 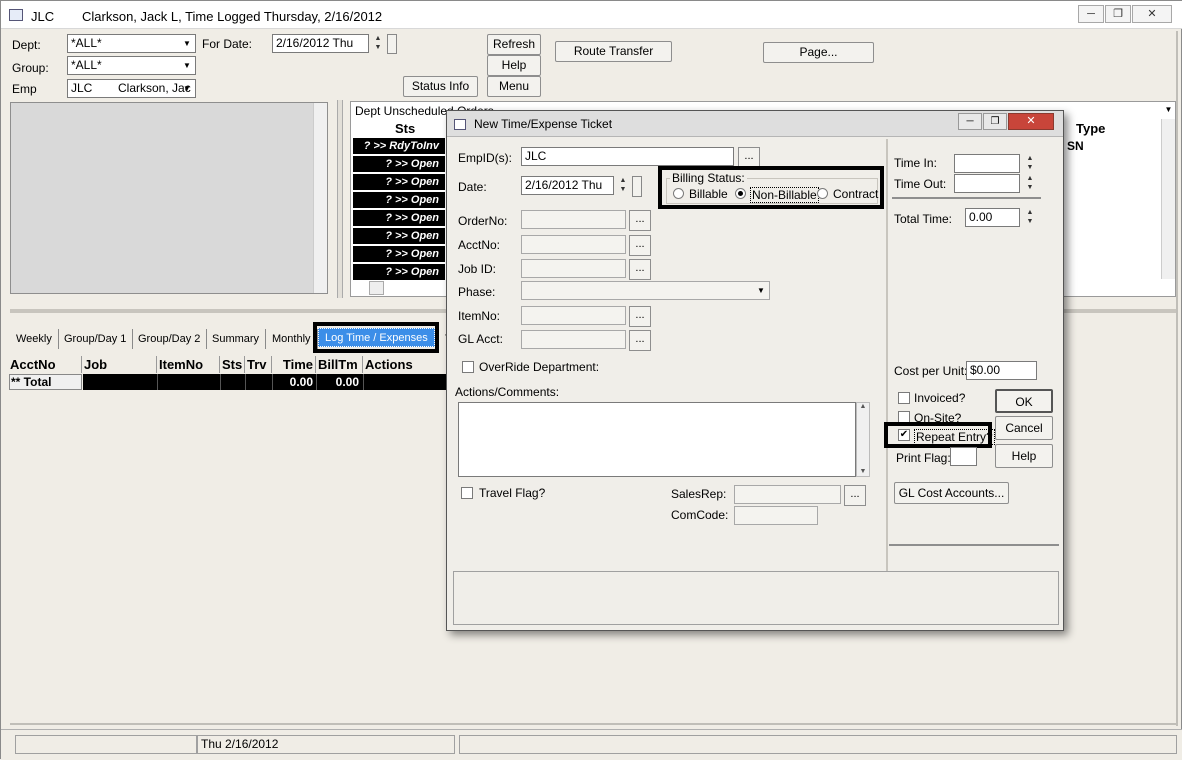 I want to click on time-in-spinner: ▲ ▼, so click(x=1030, y=164).